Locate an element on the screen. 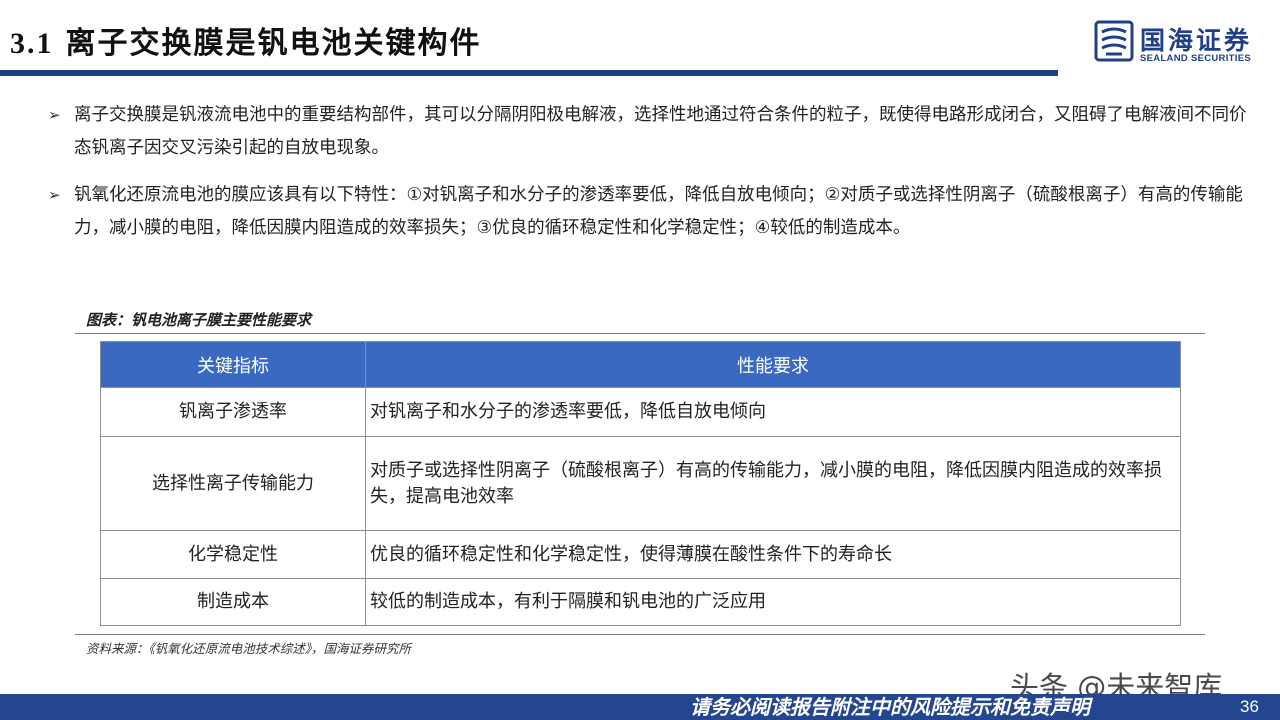 The height and width of the screenshot is (720, 1280). title-text: 离子交换膜是钒电池关键构件 is located at coordinates (273, 43).